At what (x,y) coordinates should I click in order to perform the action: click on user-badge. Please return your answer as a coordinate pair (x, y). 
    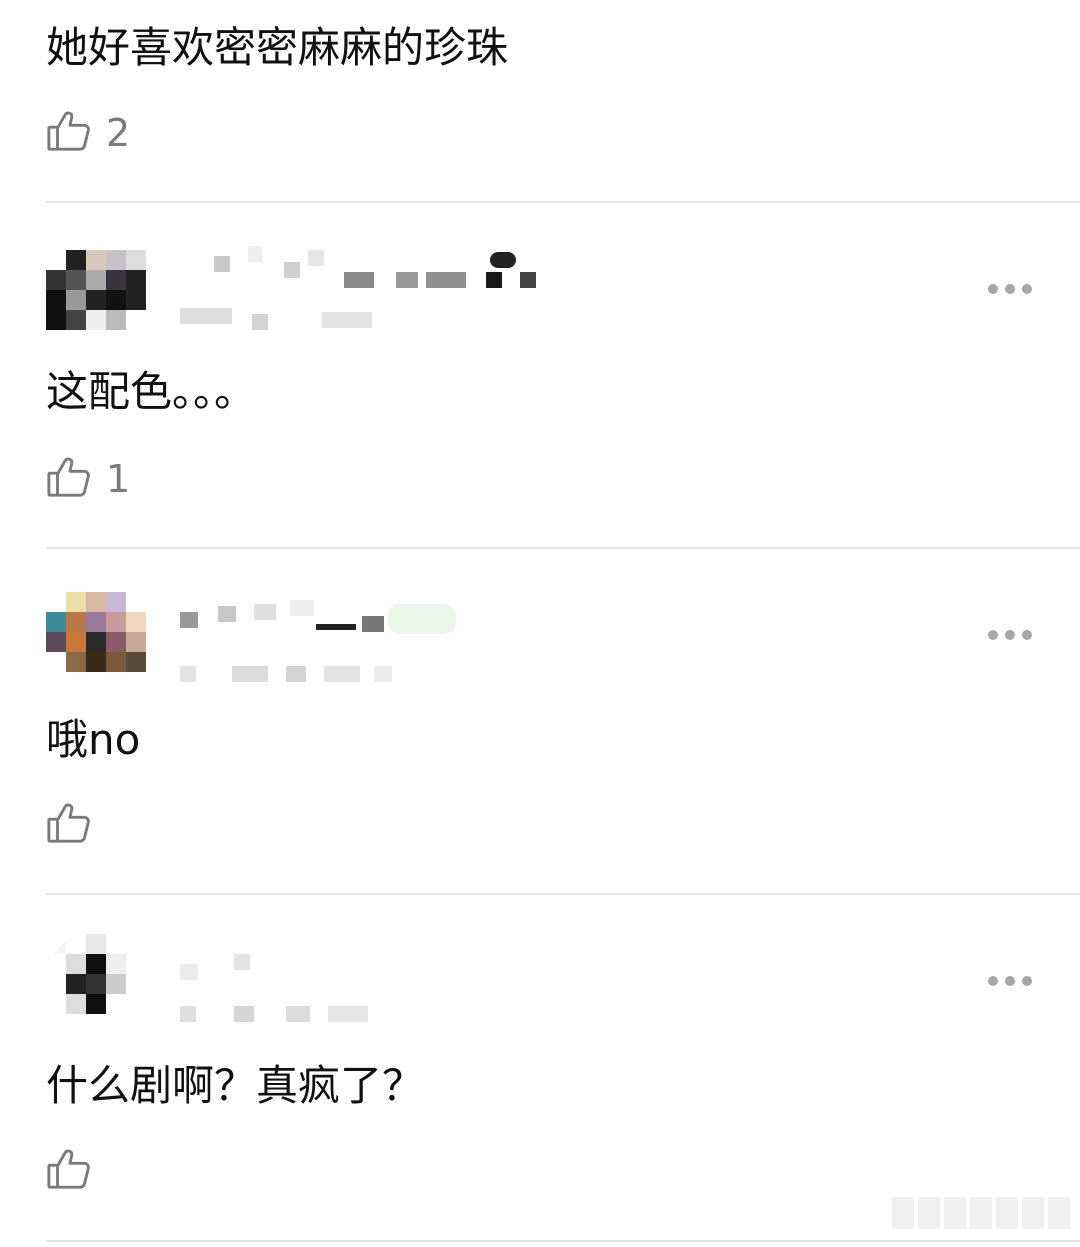
    Looking at the image, I should click on (422, 619).